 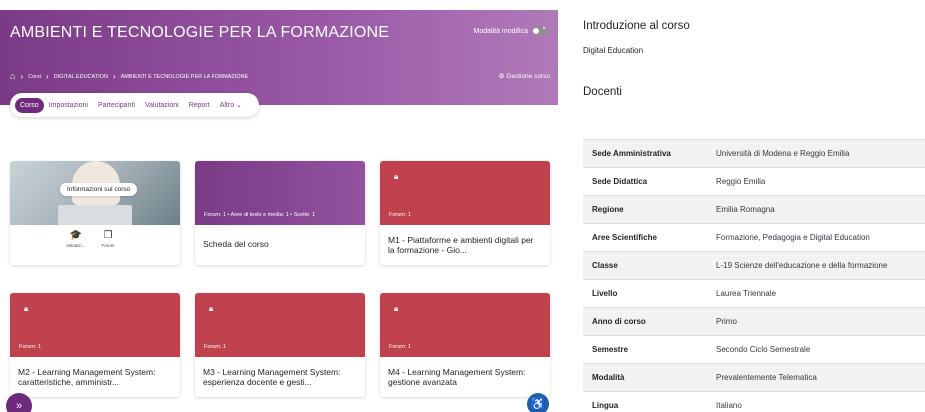 I want to click on table-row: Lingua Italiano, so click(x=754, y=401).